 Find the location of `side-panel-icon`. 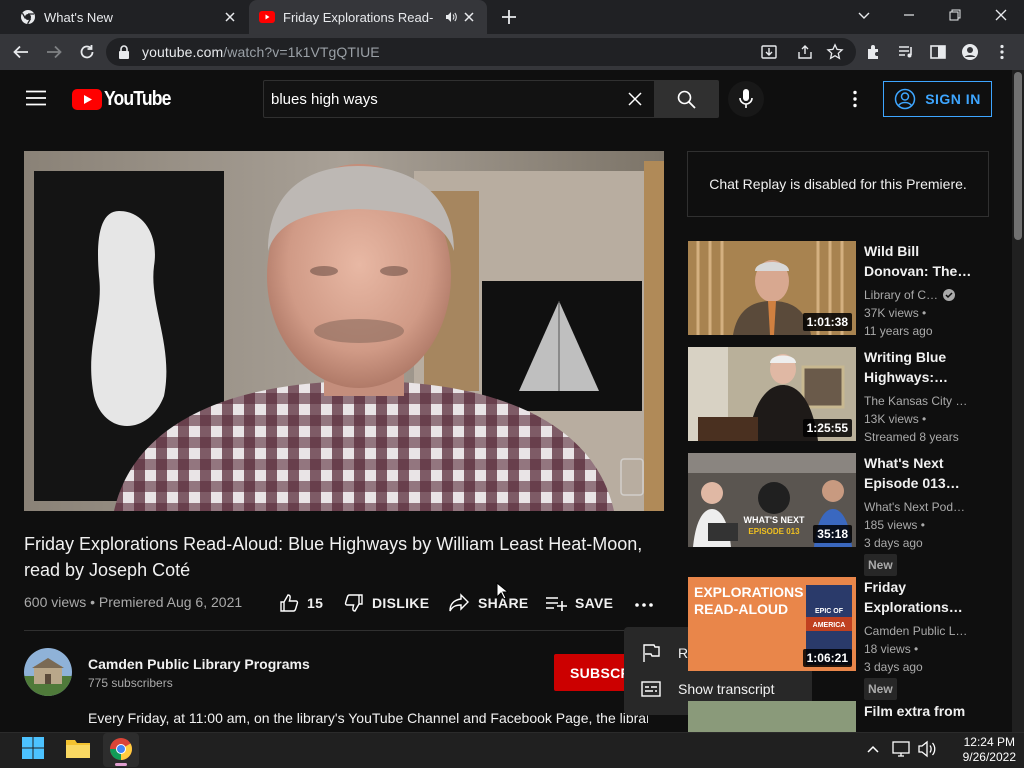

side-panel-icon is located at coordinates (938, 52).